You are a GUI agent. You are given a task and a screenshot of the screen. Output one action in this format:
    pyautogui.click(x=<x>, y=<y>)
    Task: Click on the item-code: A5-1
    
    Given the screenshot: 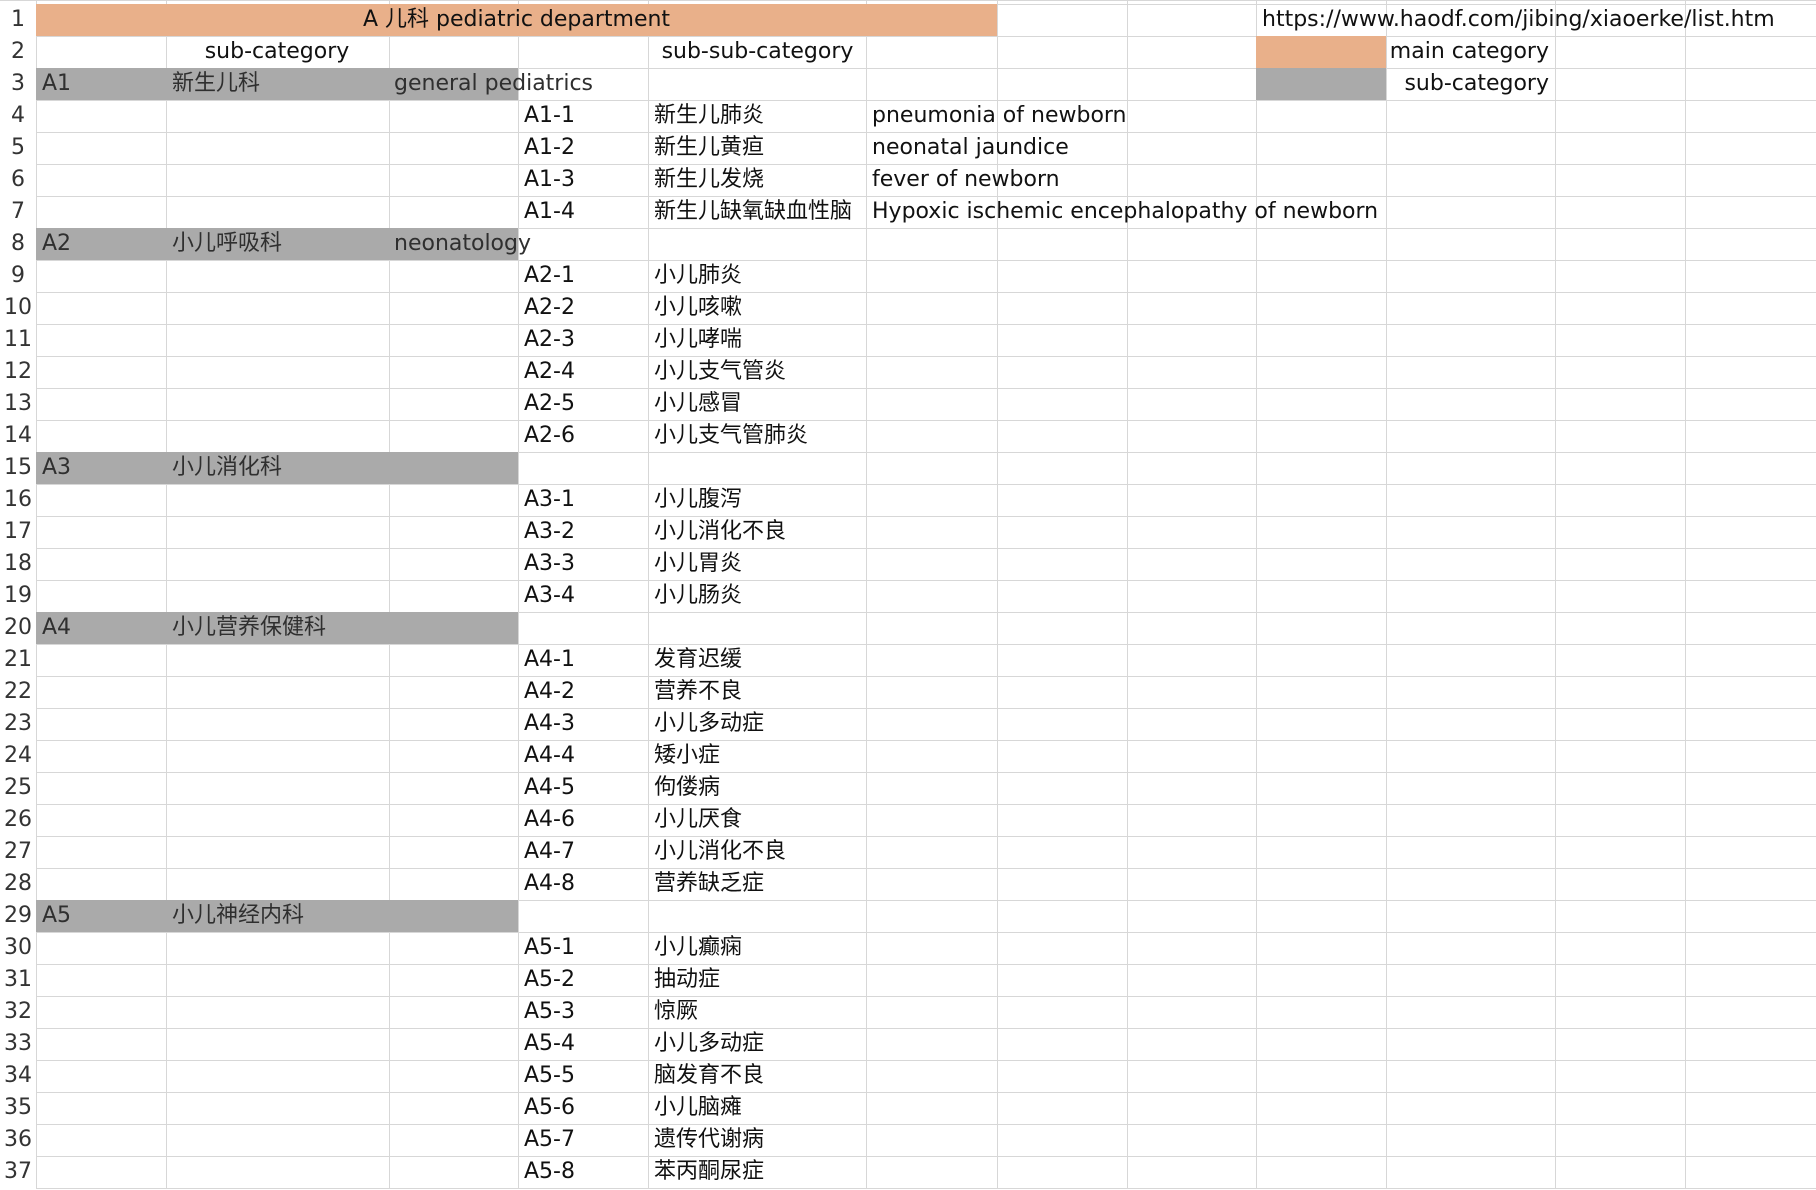 What is the action you would take?
    pyautogui.click(x=549, y=948)
    